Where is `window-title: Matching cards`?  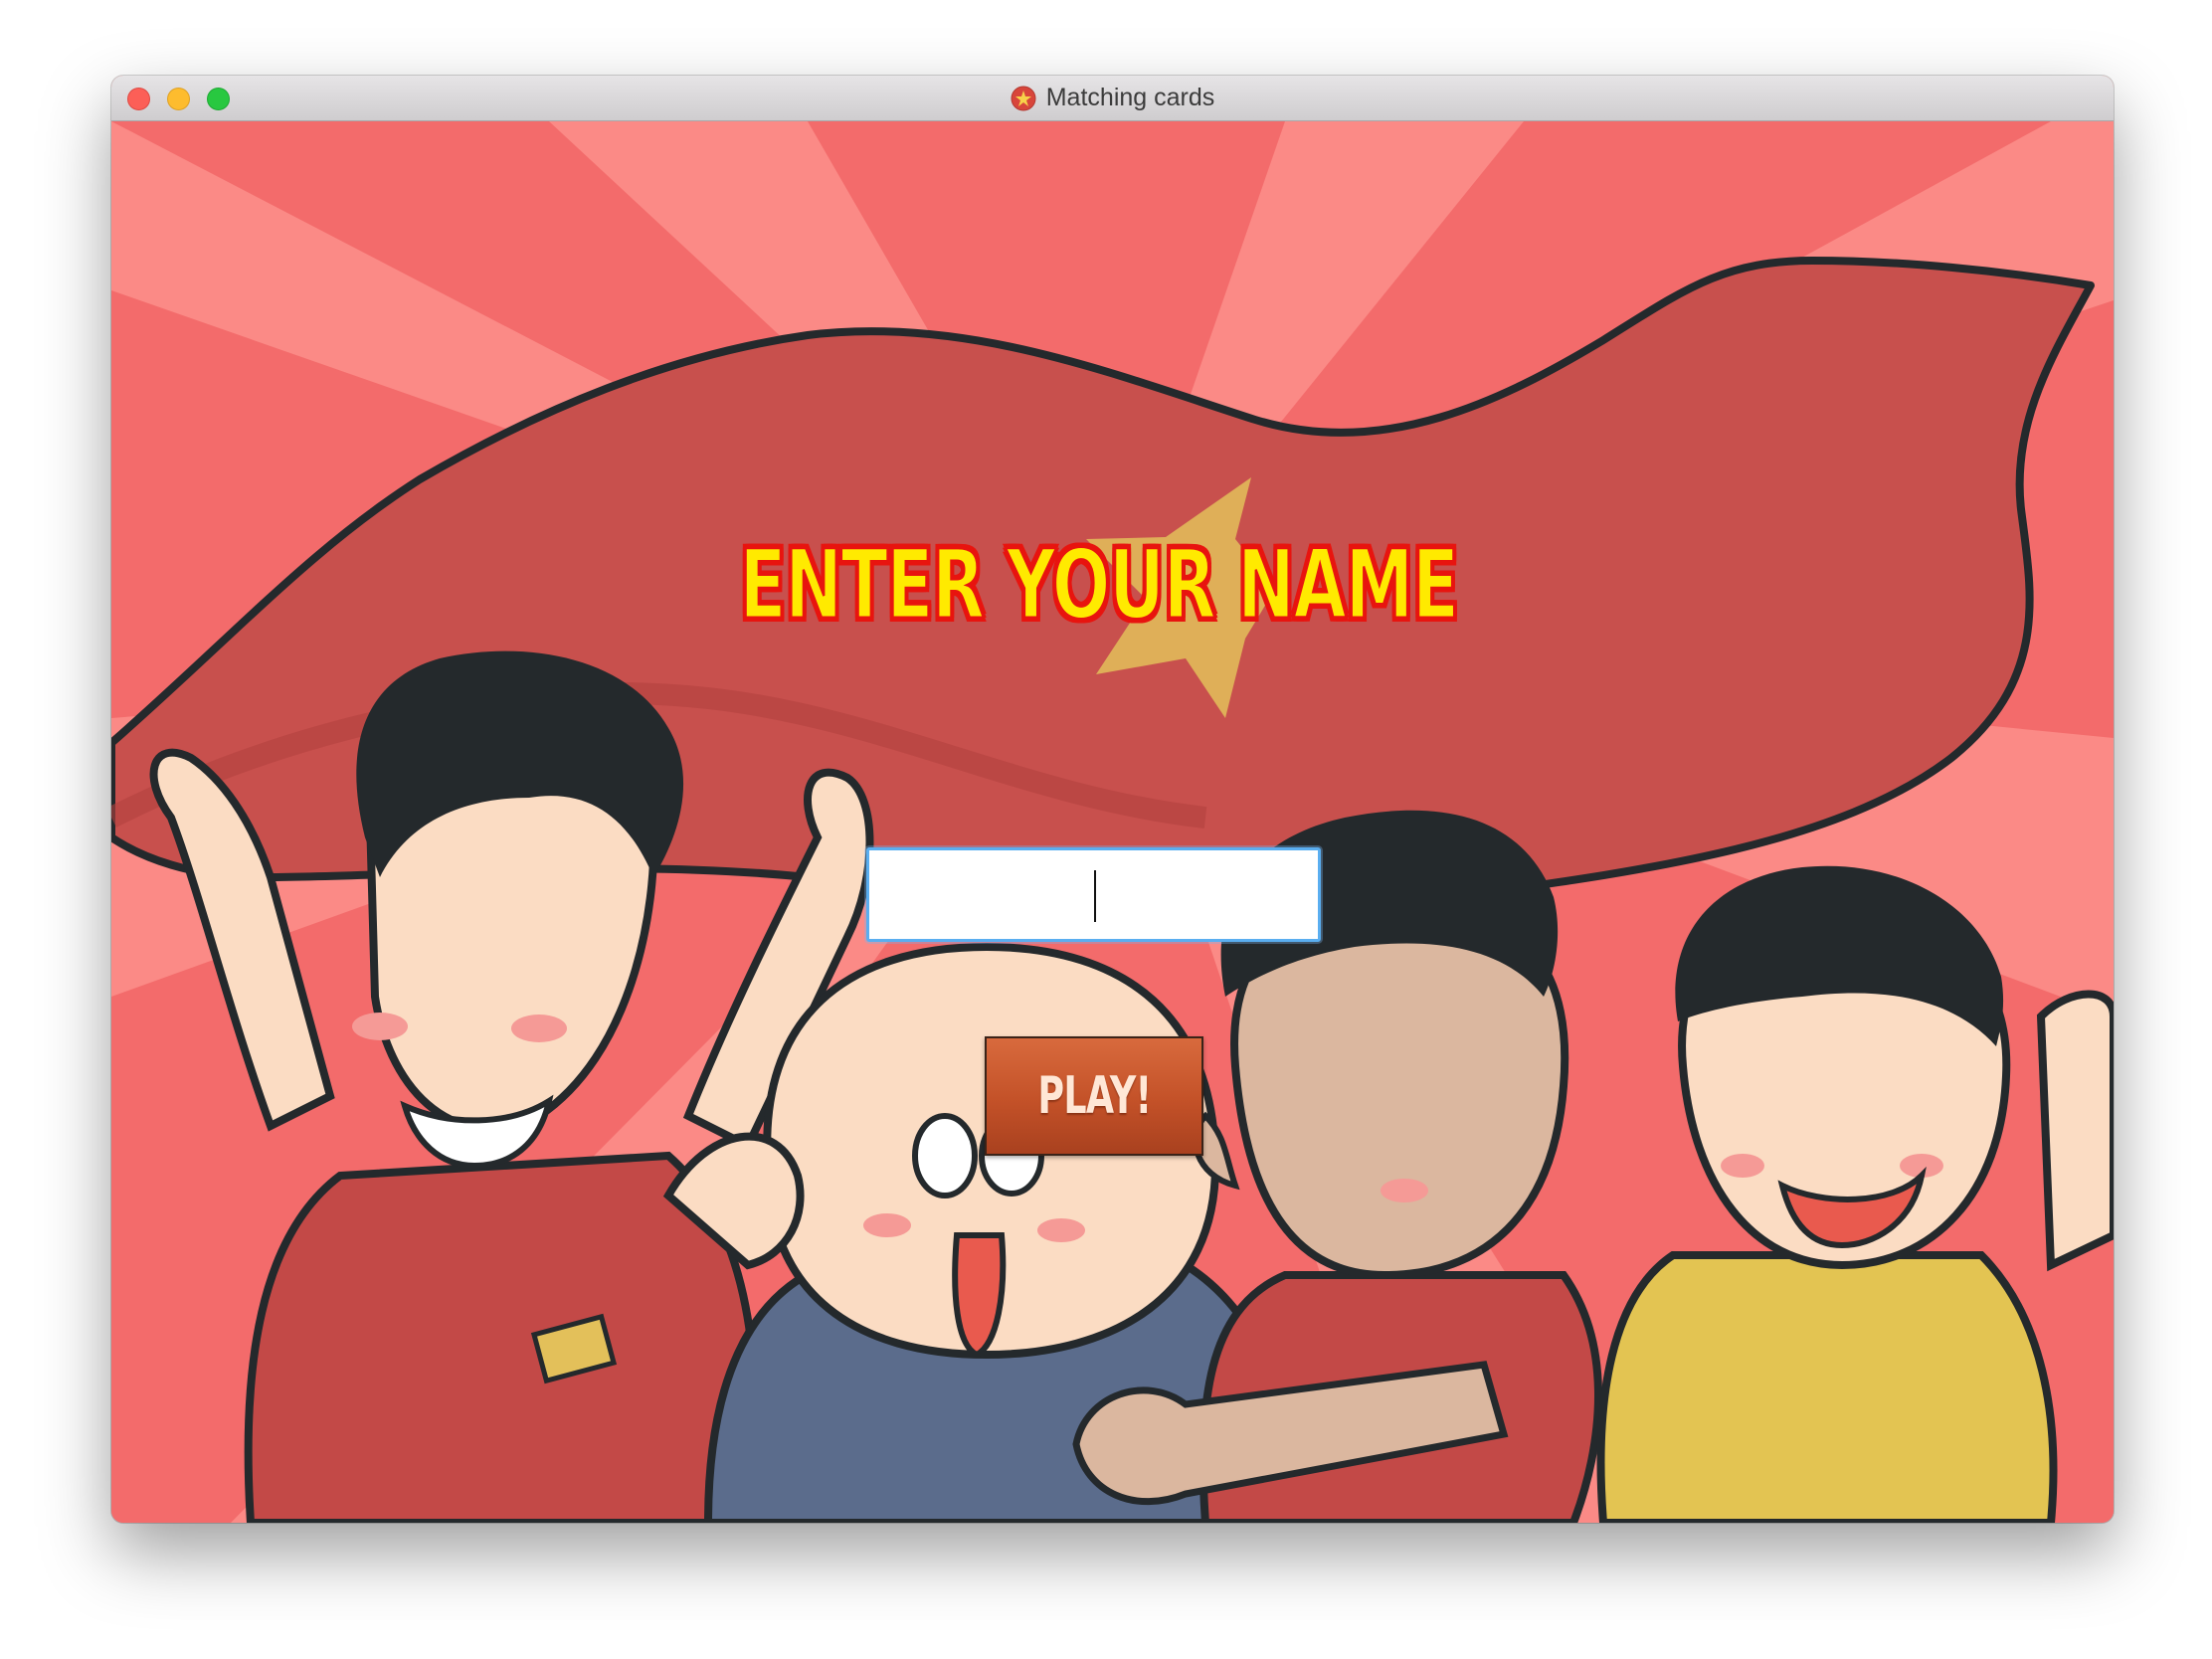
window-title: Matching cards is located at coordinates (1112, 98).